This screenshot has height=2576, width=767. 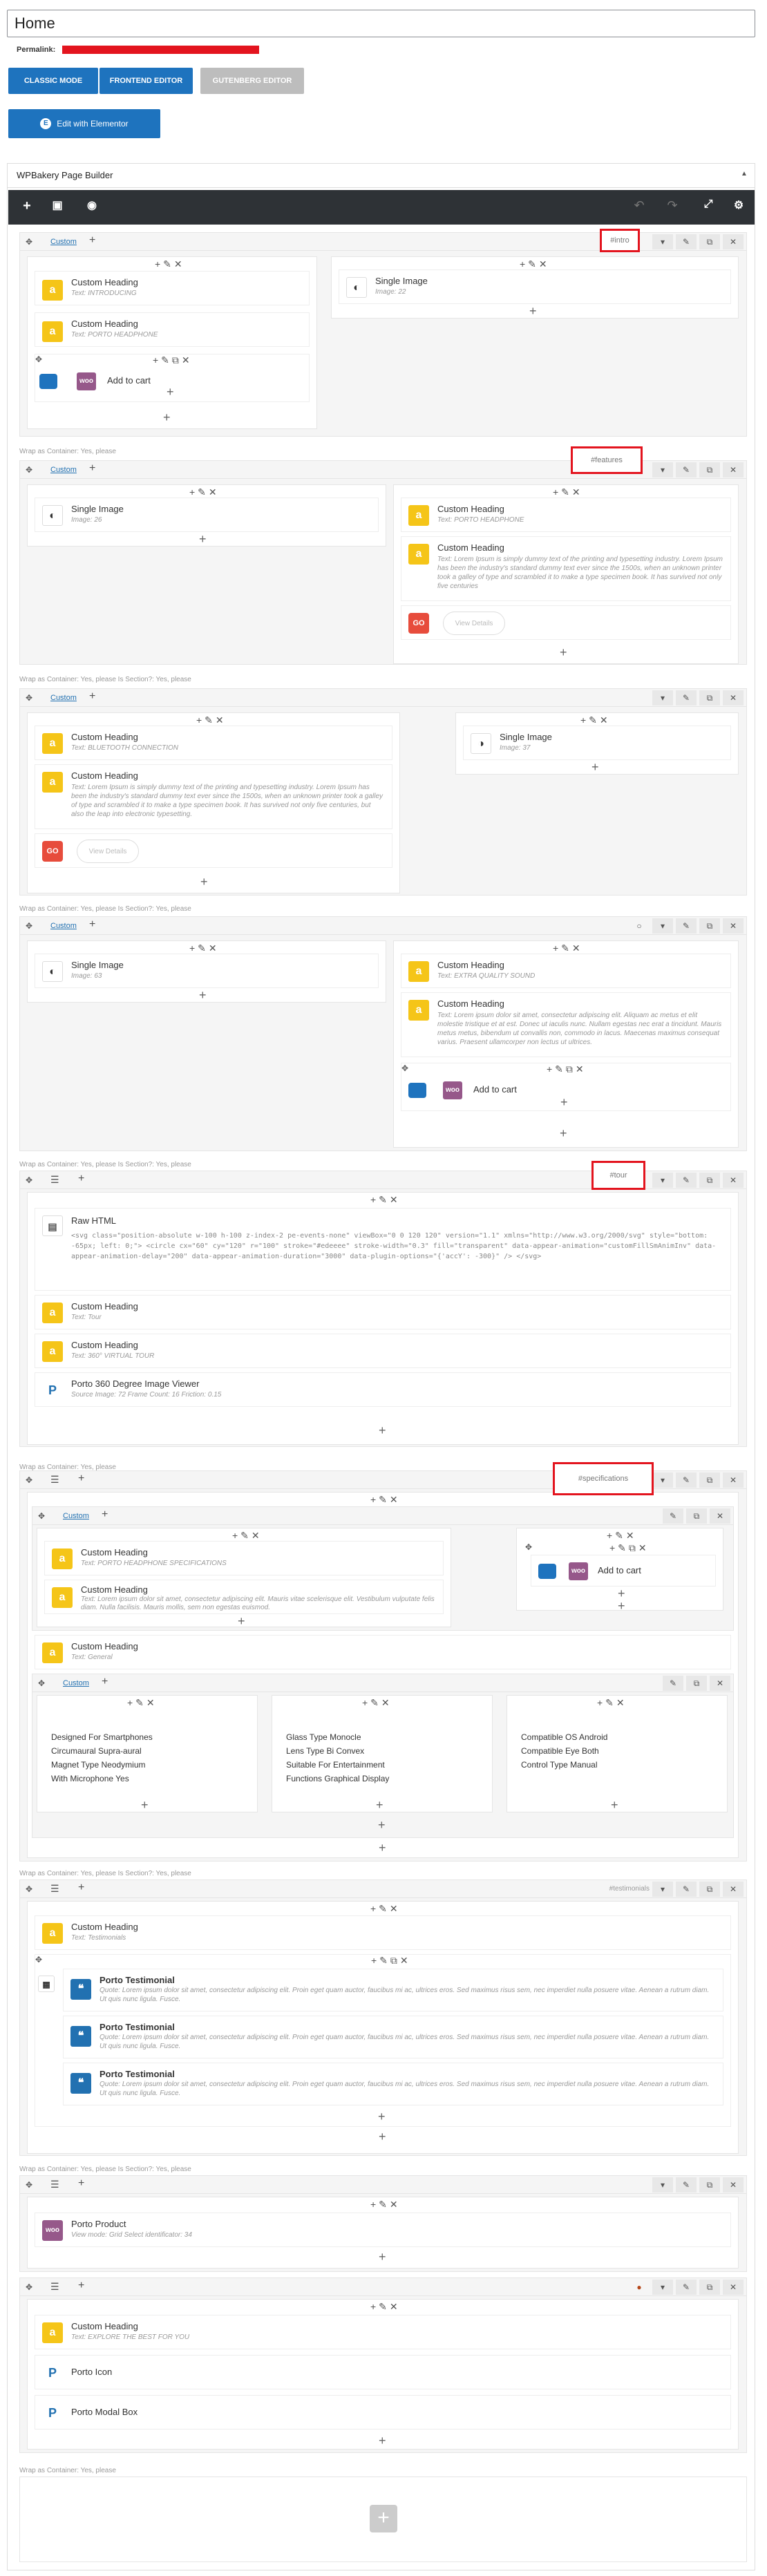 What do you see at coordinates (146, 81) in the screenshot?
I see `frontend-editor-button: FRONTEND EDITOR` at bounding box center [146, 81].